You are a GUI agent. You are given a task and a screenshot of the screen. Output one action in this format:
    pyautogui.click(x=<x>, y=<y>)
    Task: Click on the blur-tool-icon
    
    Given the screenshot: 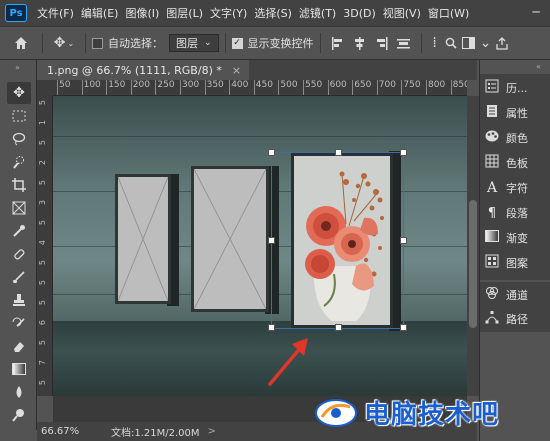 What is the action you would take?
    pyautogui.click(x=19, y=392)
    